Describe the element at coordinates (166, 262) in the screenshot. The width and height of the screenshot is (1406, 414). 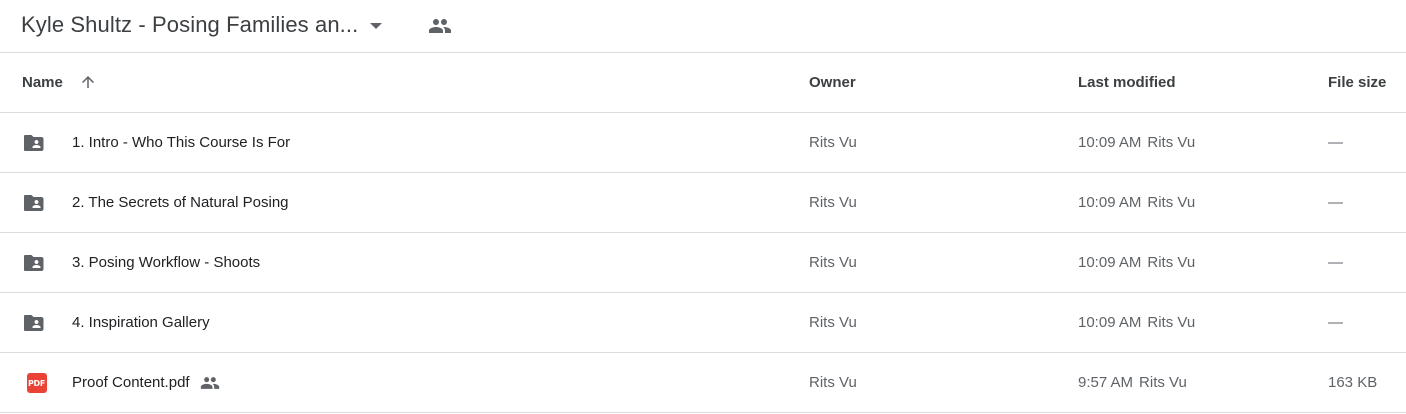
I see `file-name: 3. Posing Workflow - Shoots` at that location.